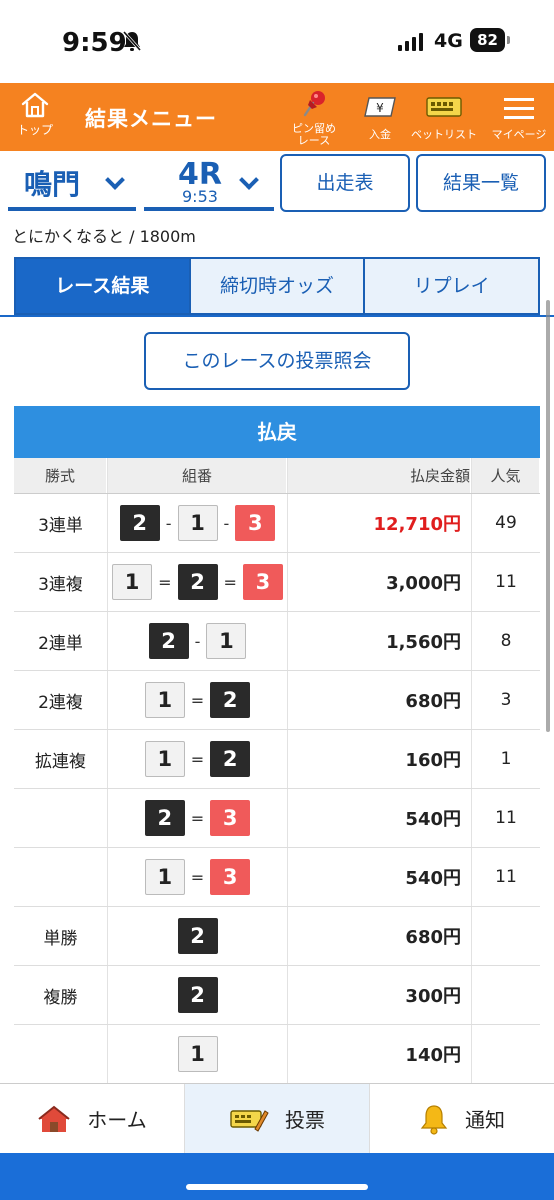 The width and height of the screenshot is (554, 1200). Describe the element at coordinates (487, 40) in the screenshot. I see `battery-icon: 82` at that location.